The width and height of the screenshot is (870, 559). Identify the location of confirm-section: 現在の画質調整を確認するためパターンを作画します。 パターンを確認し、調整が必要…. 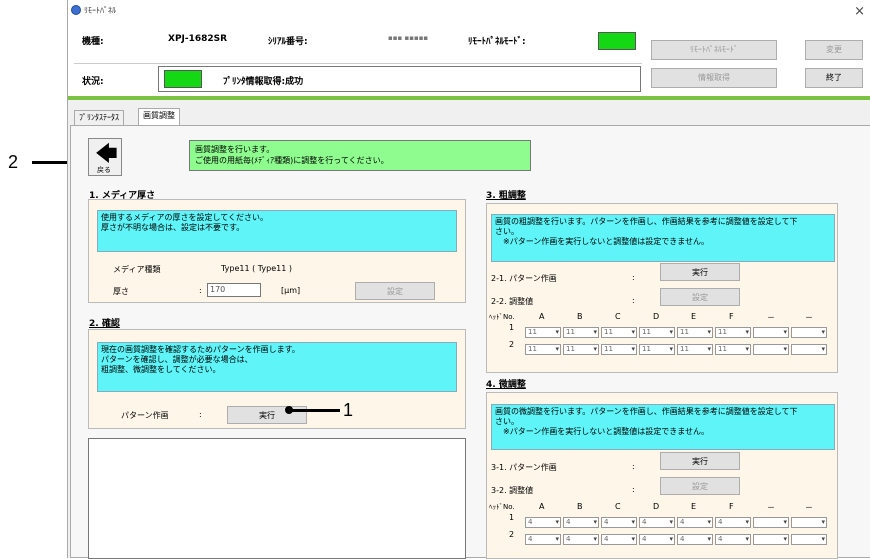
(277, 379).